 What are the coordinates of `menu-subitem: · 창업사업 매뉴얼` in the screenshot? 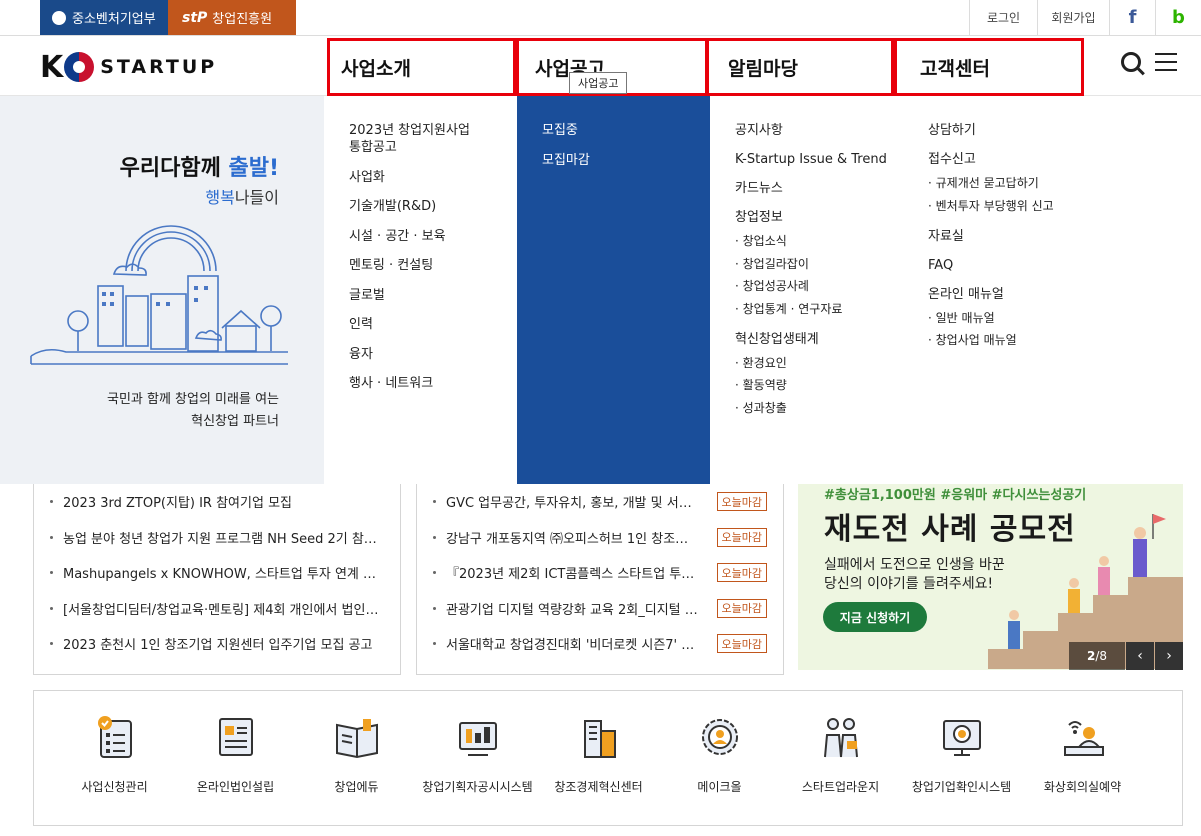 It's located at (1015, 340).